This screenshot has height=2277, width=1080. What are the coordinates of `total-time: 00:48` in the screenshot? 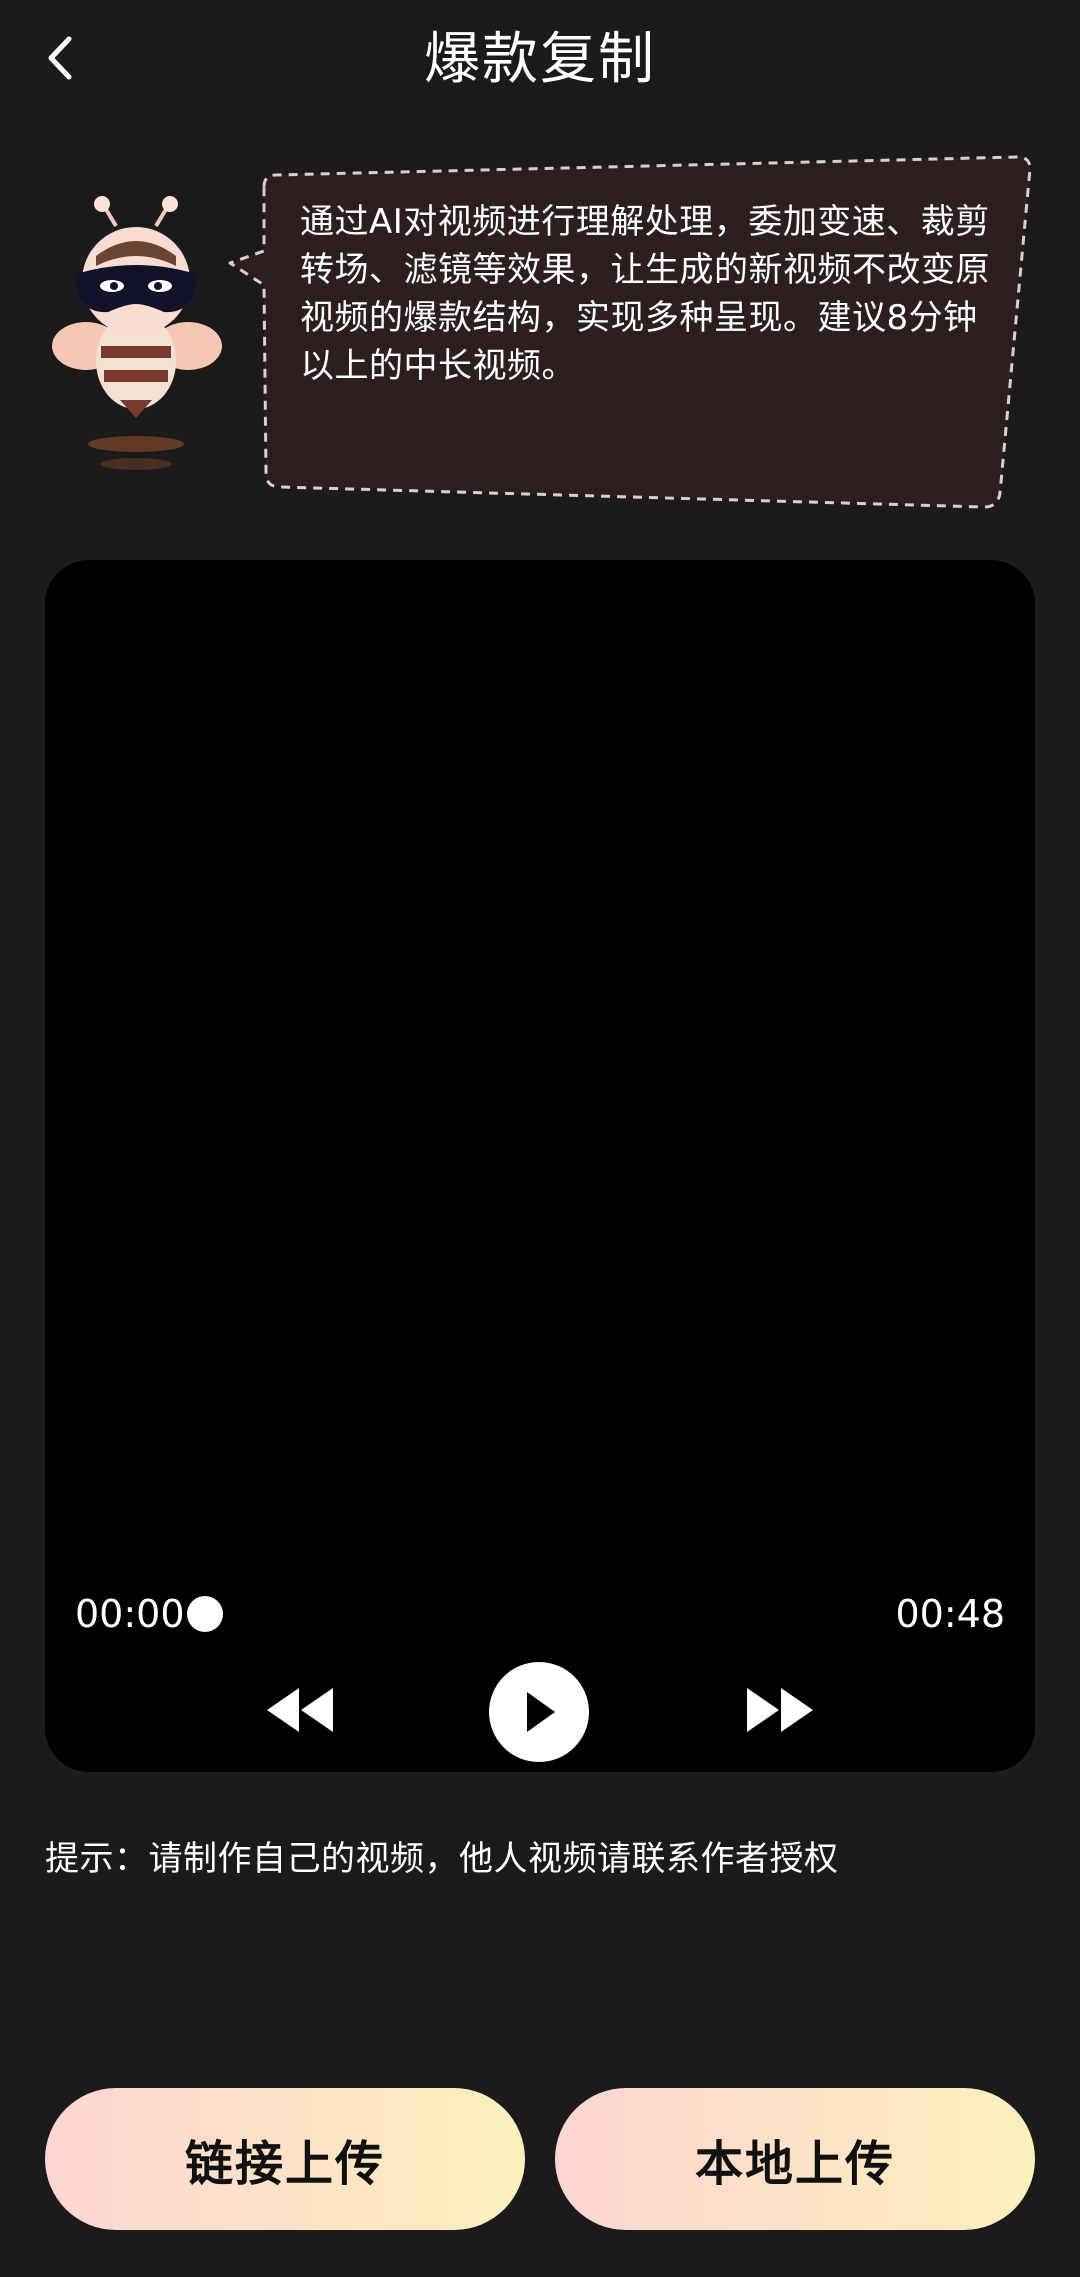 It's located at (950, 1614).